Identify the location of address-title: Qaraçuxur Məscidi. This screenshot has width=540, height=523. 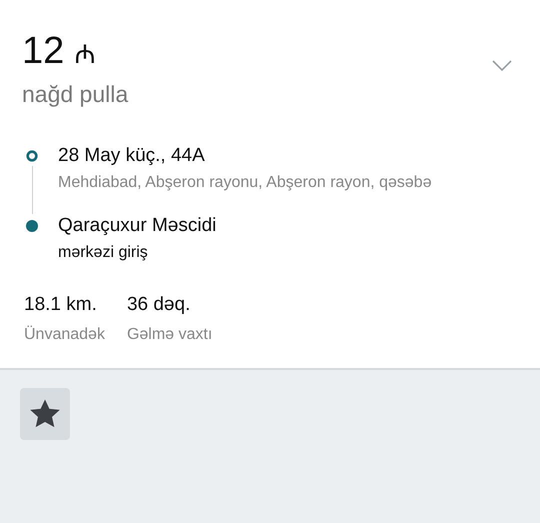
(137, 226).